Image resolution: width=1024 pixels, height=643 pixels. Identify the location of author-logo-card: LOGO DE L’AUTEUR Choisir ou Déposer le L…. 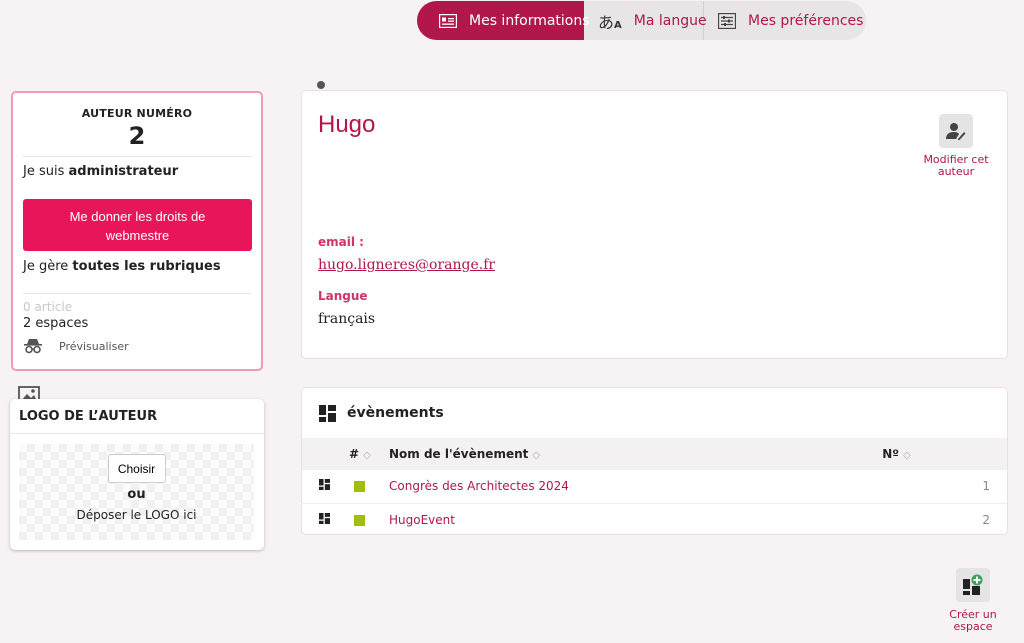
(137, 474).